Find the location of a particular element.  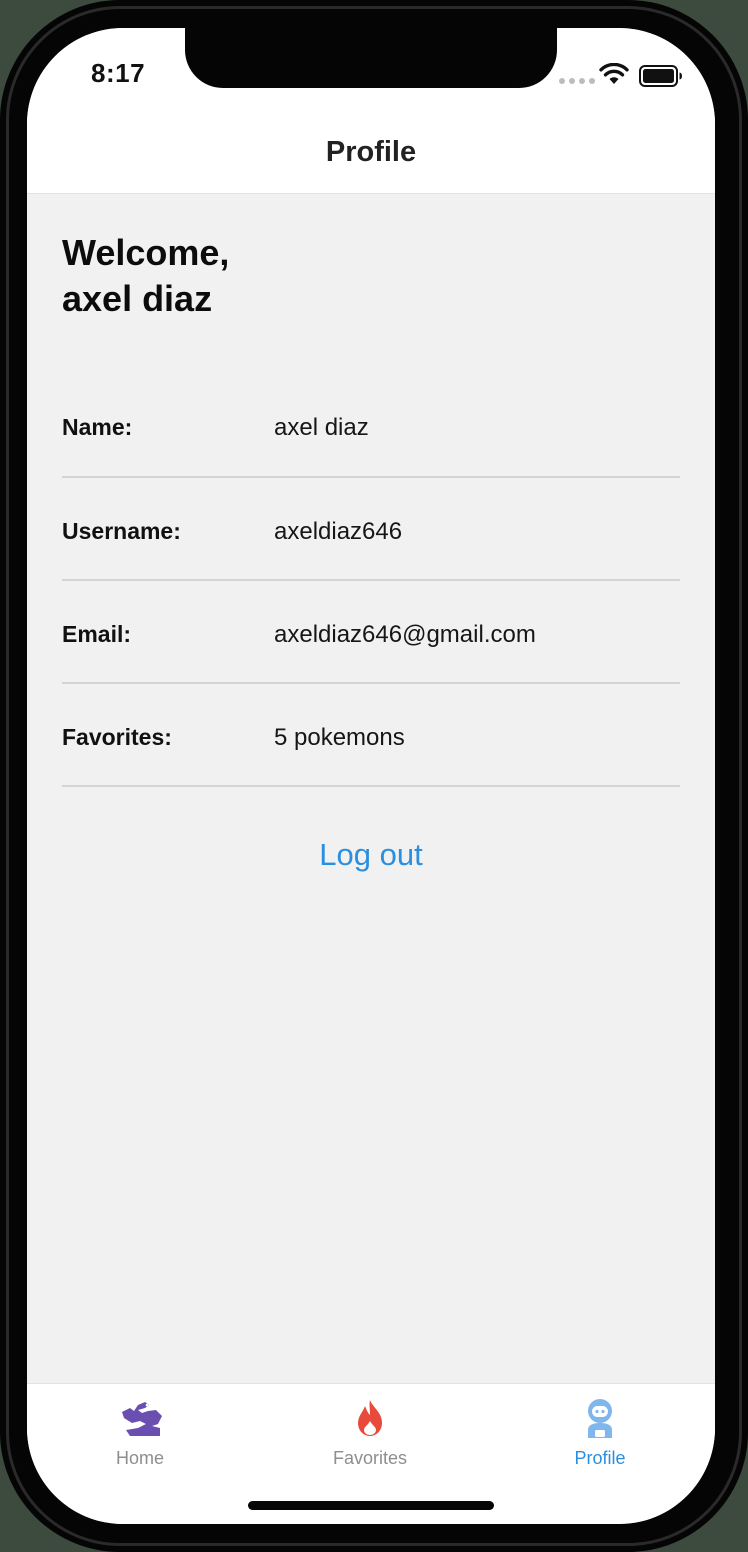

status-time: 8:17 is located at coordinates (118, 73).